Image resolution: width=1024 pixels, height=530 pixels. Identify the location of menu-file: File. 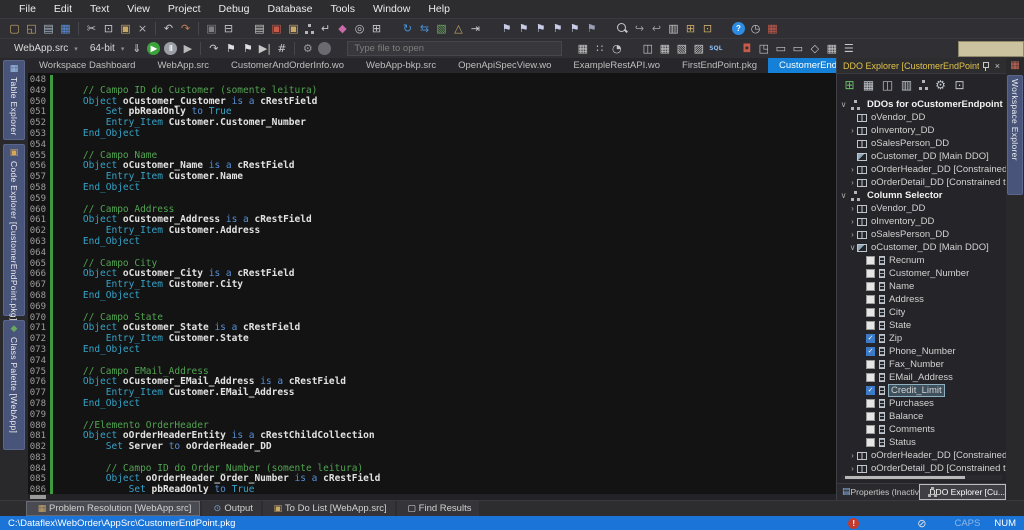
(27, 9).